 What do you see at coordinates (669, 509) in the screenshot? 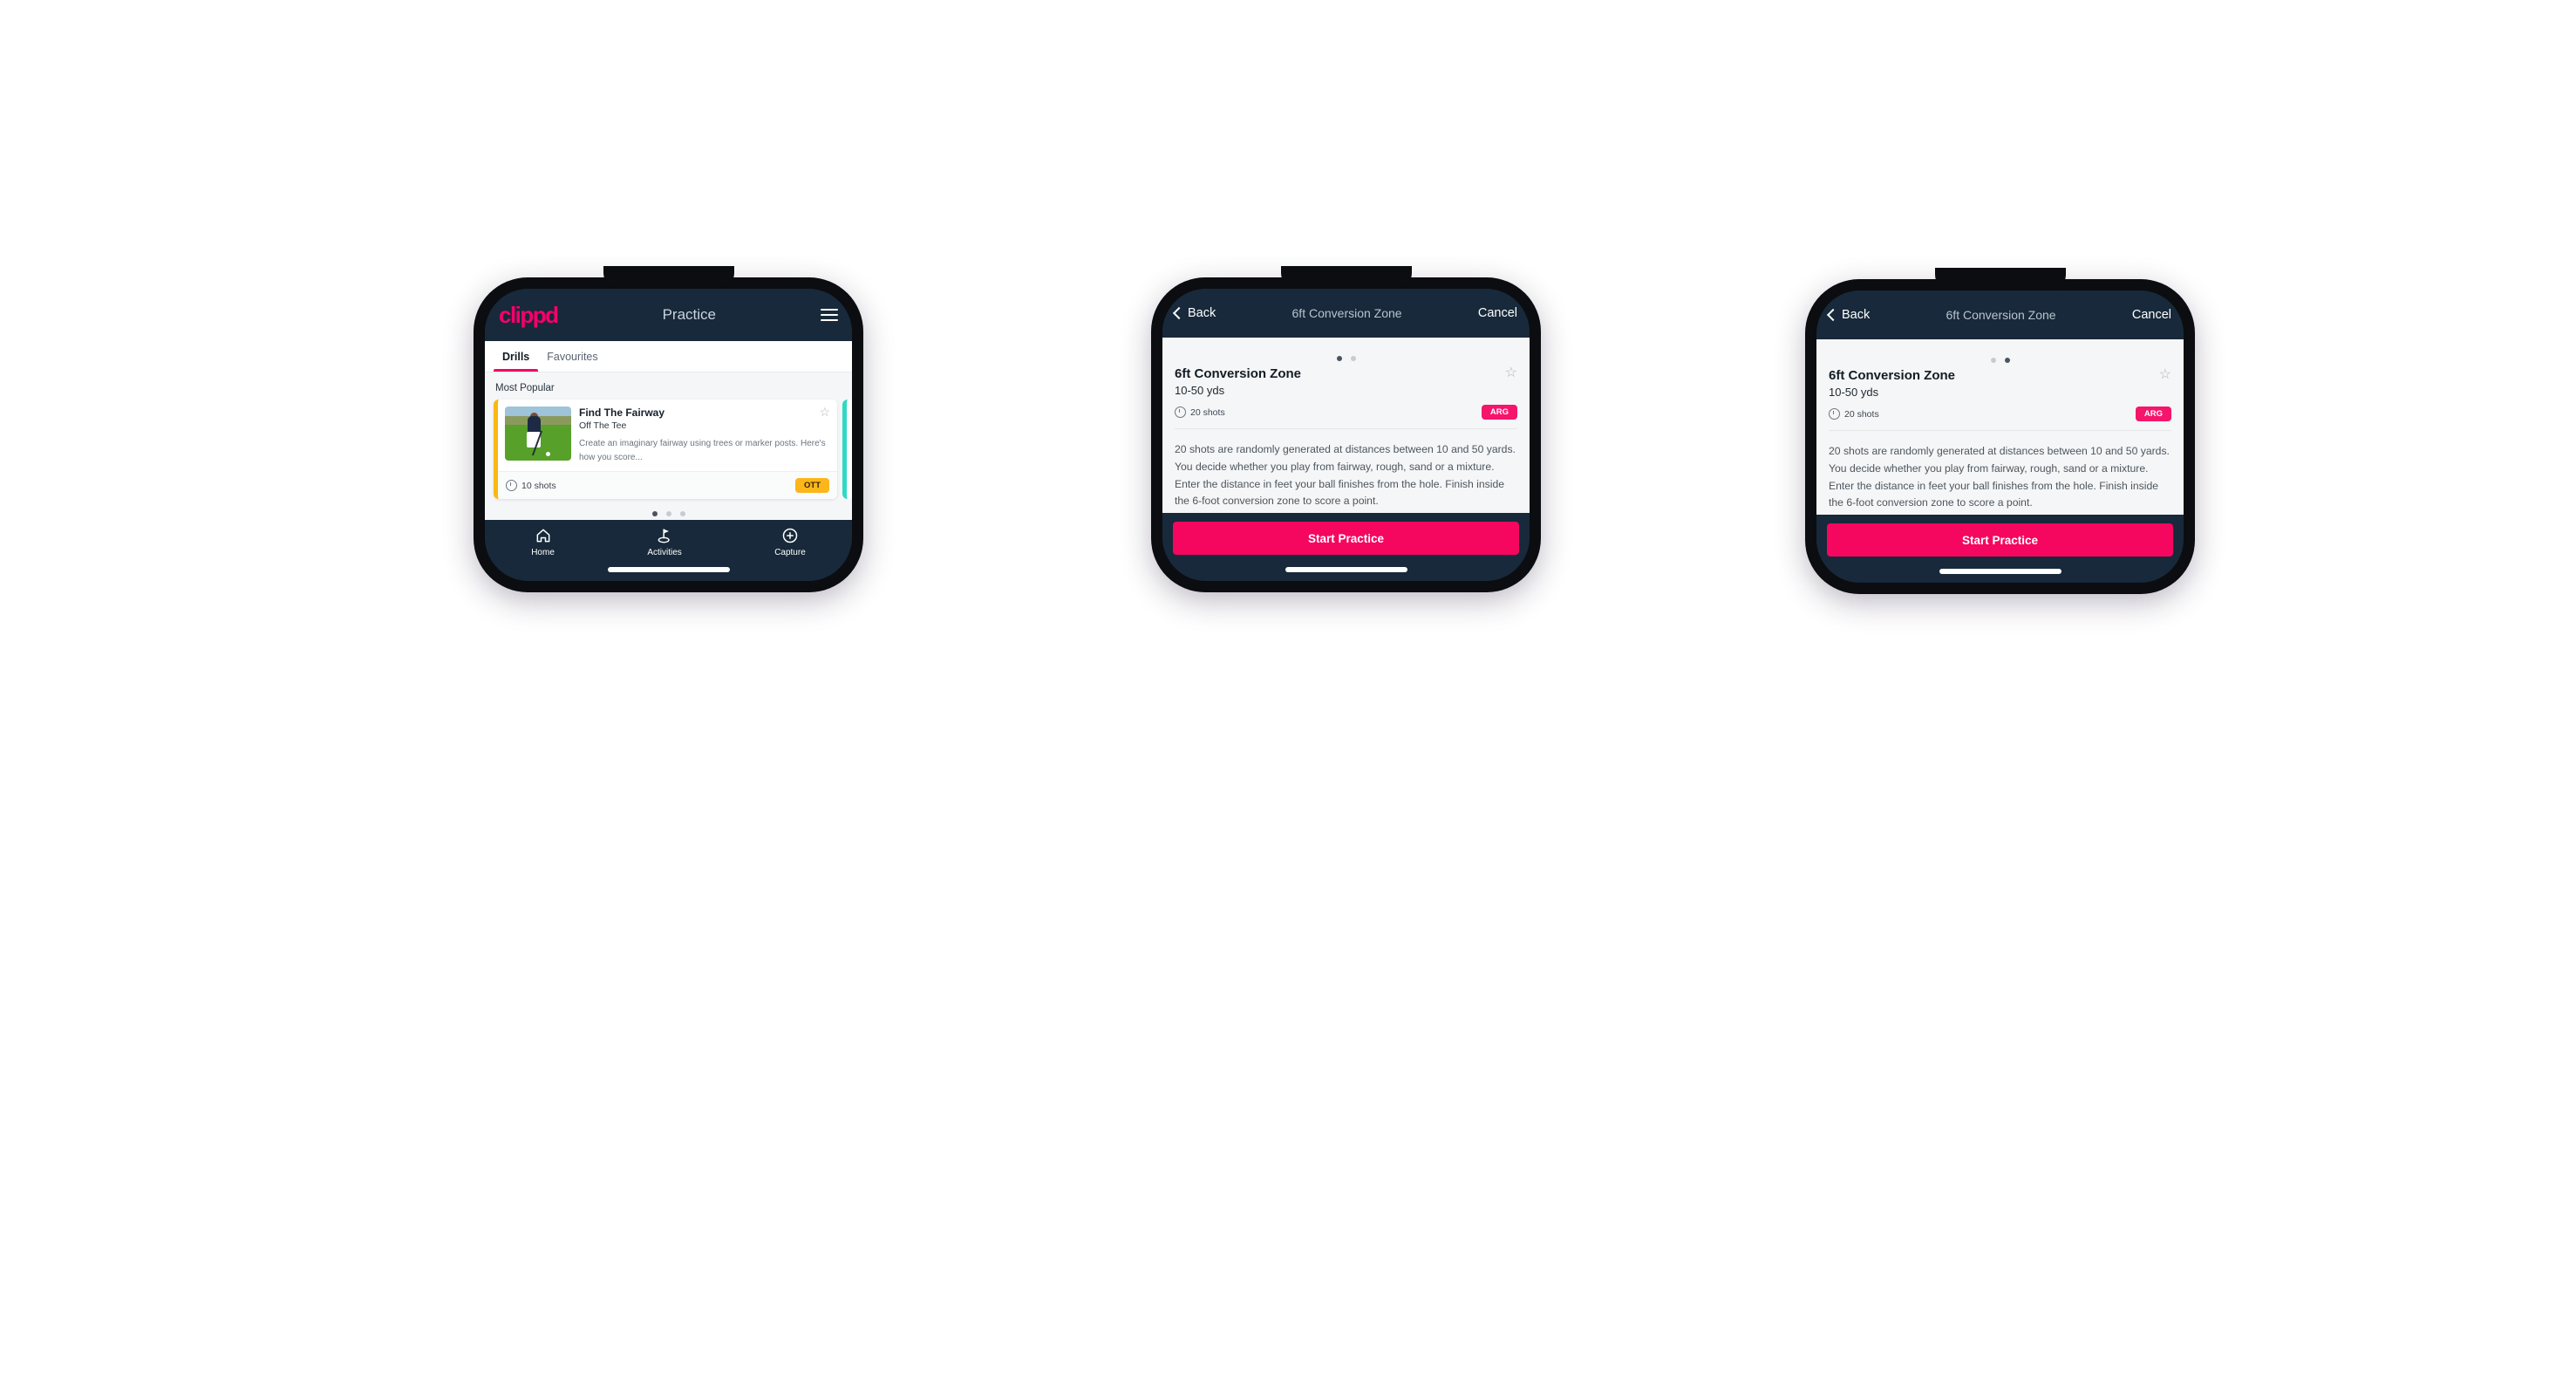
I see `carousel-dots` at bounding box center [669, 509].